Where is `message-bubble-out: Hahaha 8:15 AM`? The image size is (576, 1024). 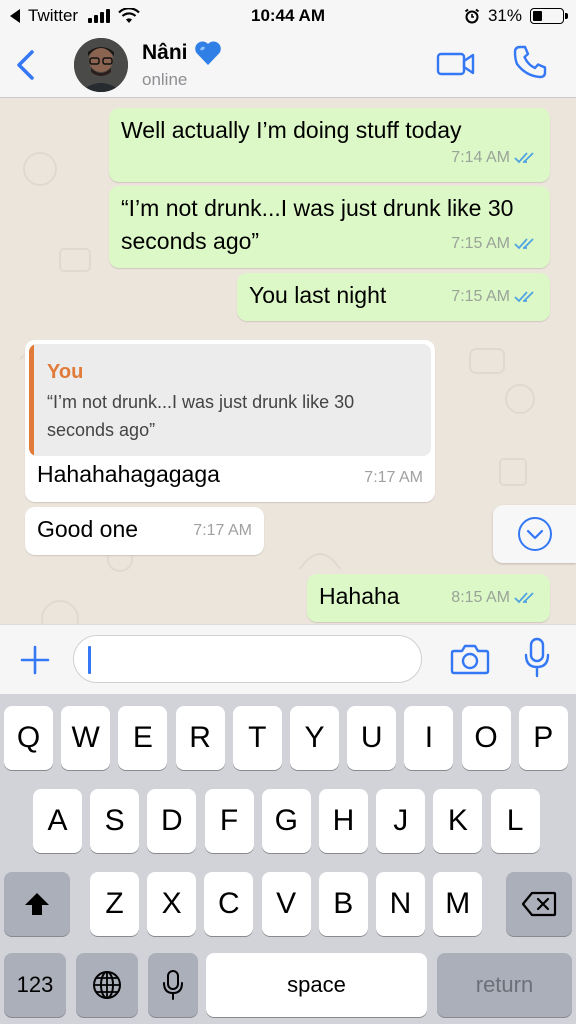 message-bubble-out: Hahaha 8:15 AM is located at coordinates (428, 598).